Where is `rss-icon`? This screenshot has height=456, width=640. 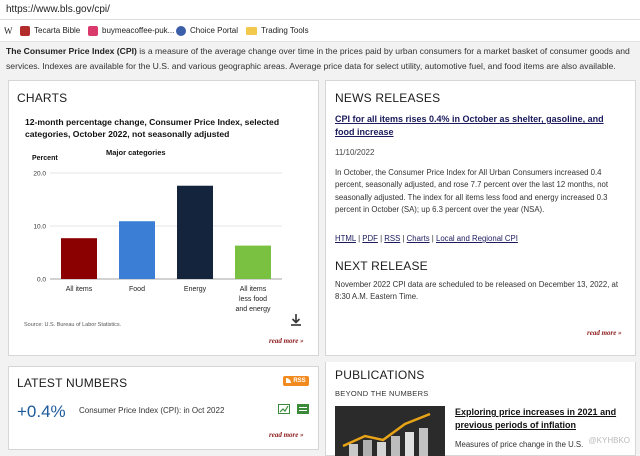 rss-icon is located at coordinates (289, 380).